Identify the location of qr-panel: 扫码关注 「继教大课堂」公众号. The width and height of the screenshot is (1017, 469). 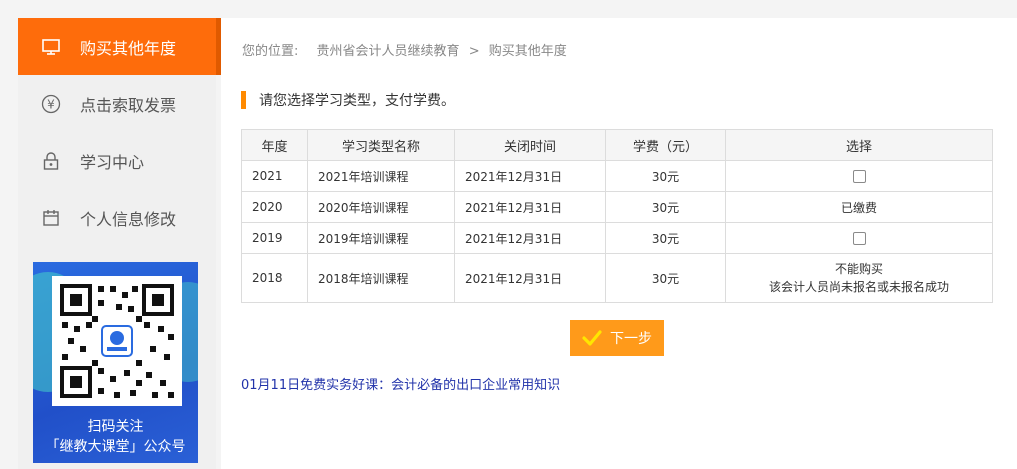
(115, 362).